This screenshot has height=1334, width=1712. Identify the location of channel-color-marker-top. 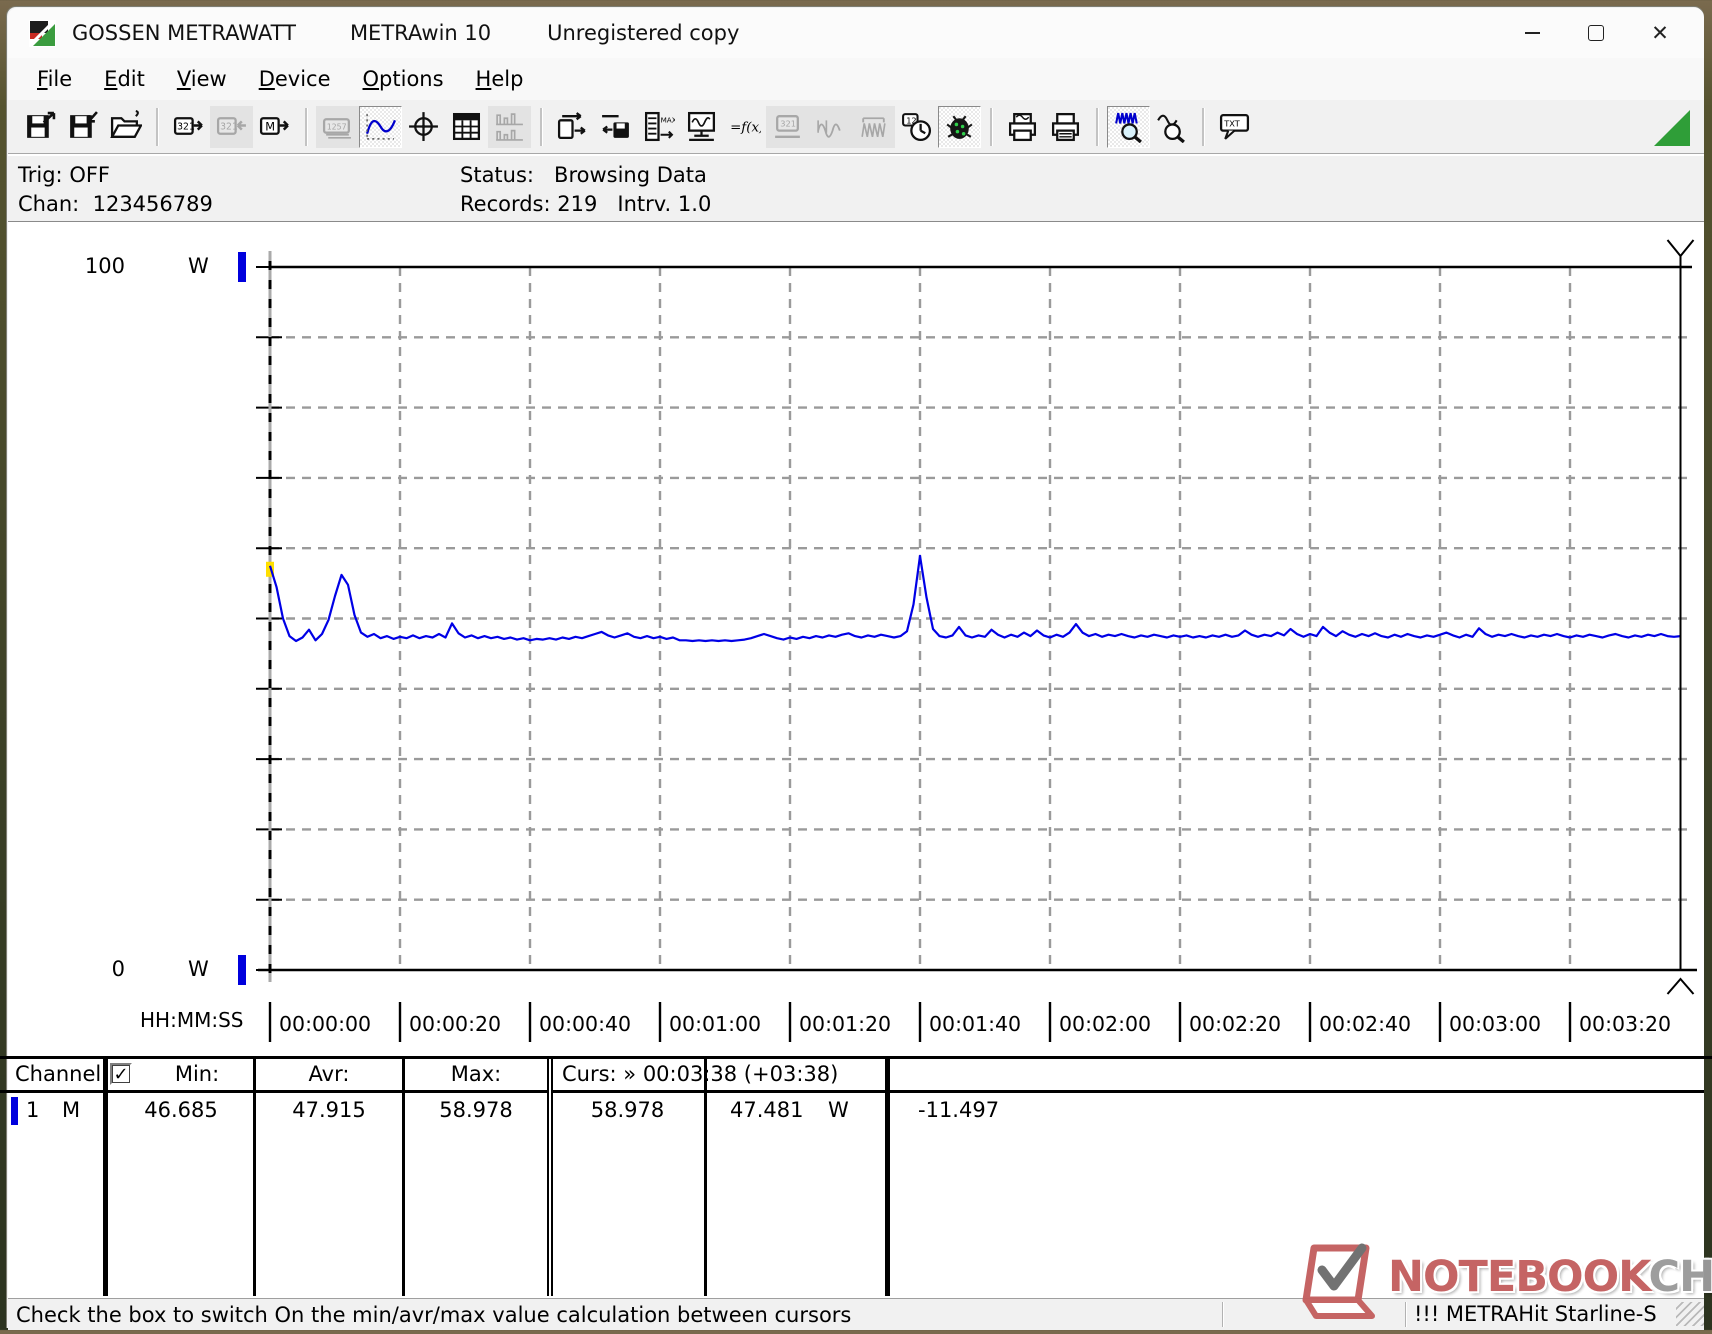
(242, 267).